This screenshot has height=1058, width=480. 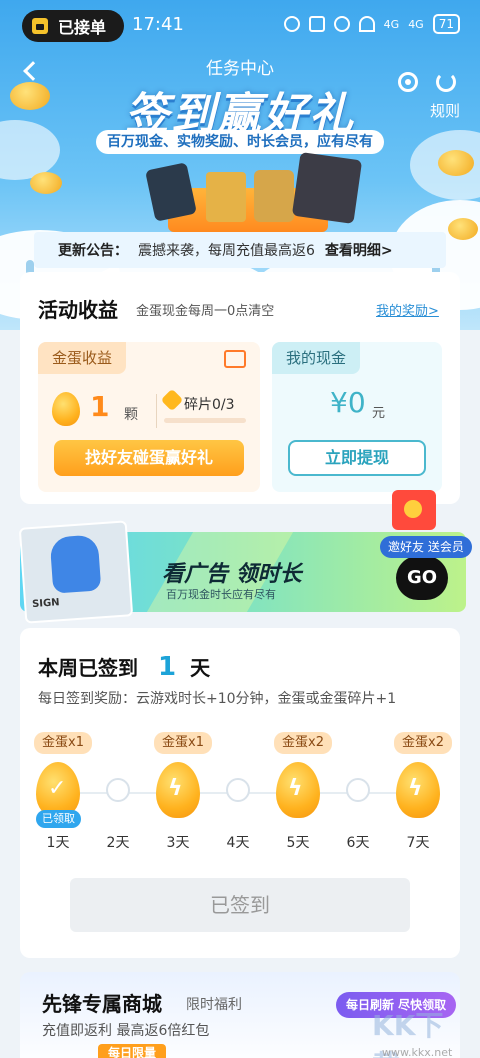 I want to click on earnings-subtitle: 金蛋现金每周一0点清空, so click(x=205, y=311).